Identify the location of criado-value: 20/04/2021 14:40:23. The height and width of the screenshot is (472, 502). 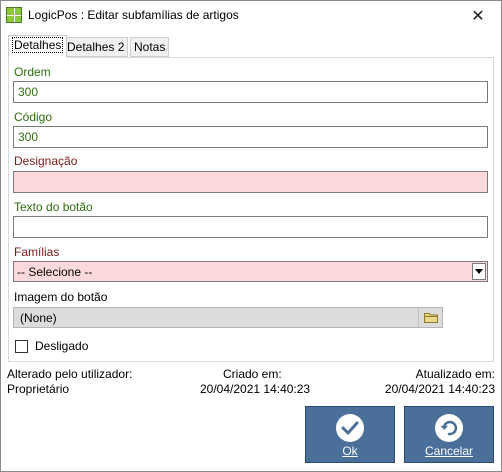
(255, 389).